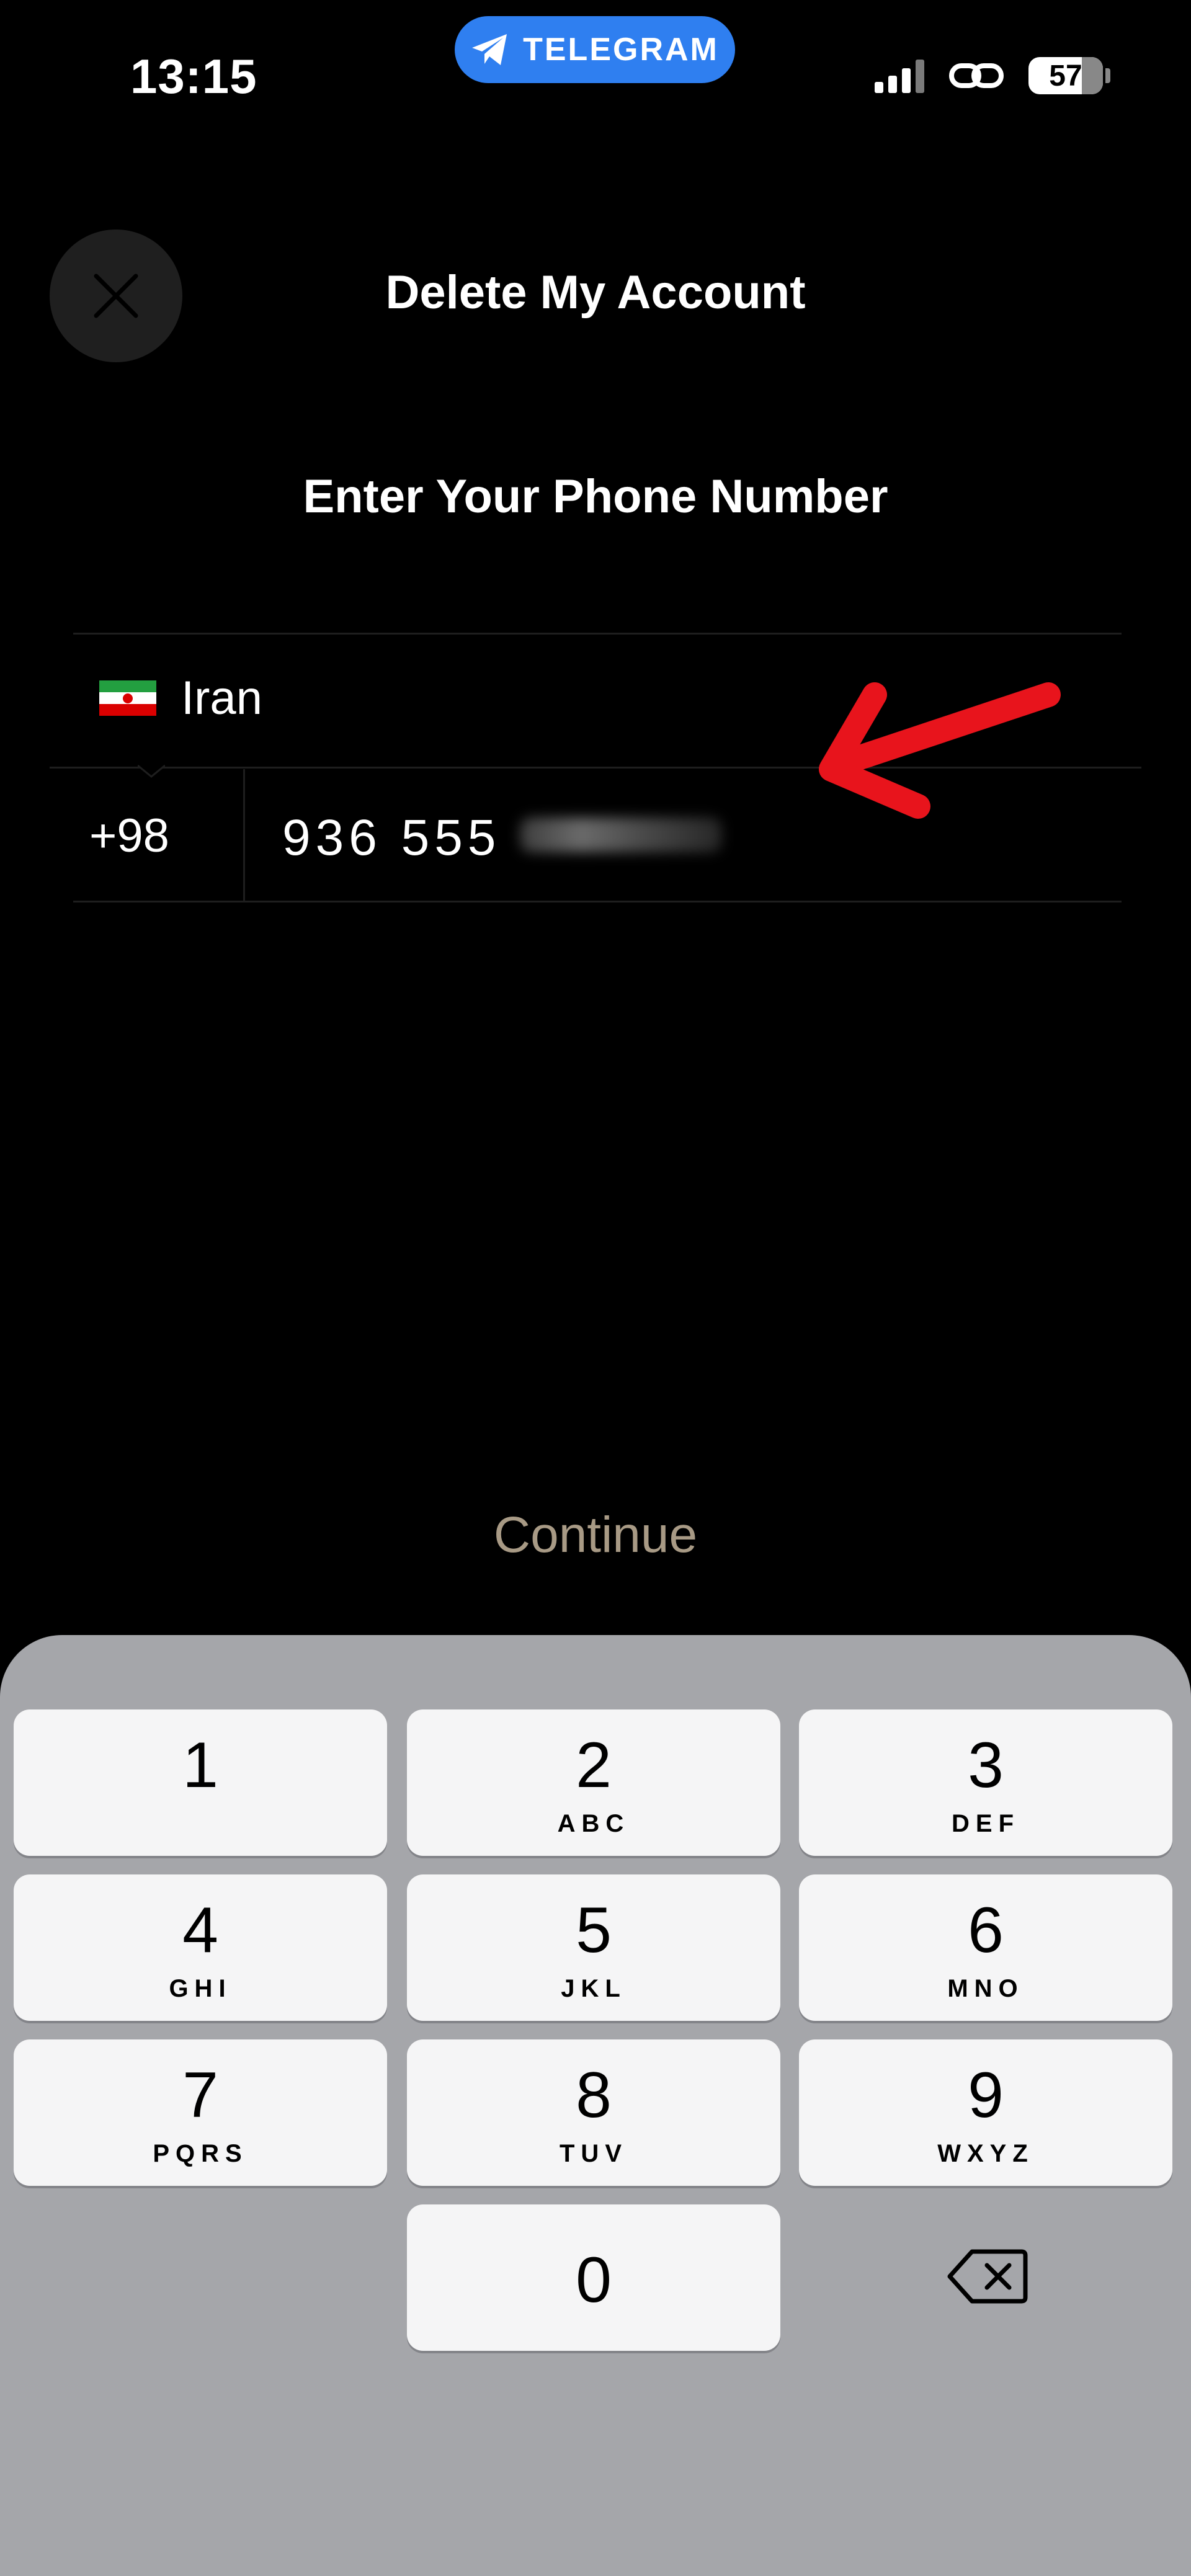 This screenshot has height=2576, width=1191. Describe the element at coordinates (986, 2095) in the screenshot. I see `key-digit: 9` at that location.